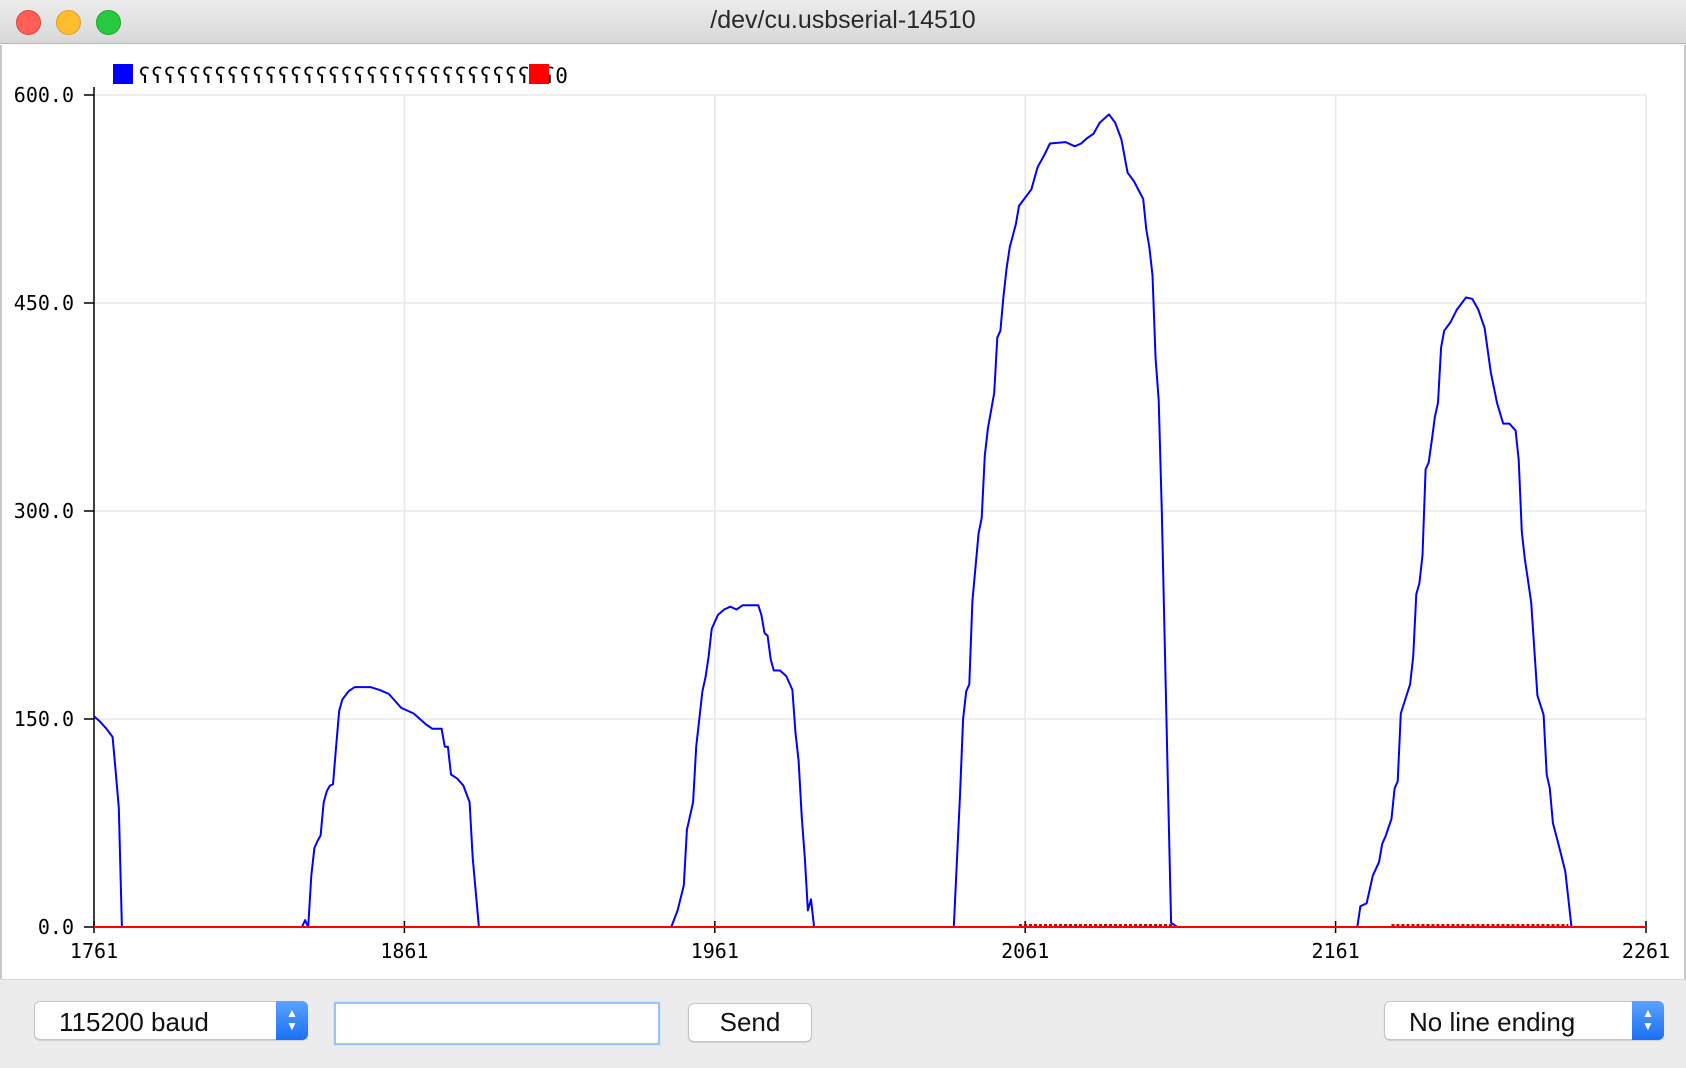 The image size is (1686, 1068). What do you see at coordinates (44, 719) in the screenshot?
I see `y-tick-label: 150.0` at bounding box center [44, 719].